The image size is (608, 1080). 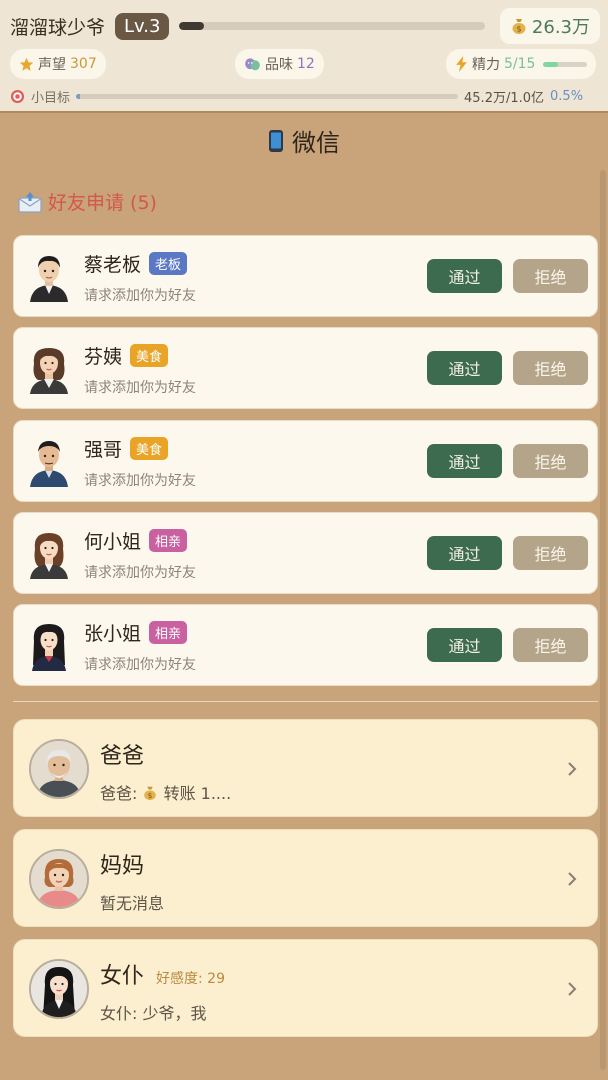 I want to click on reputation-label: 声望, so click(x=52, y=65).